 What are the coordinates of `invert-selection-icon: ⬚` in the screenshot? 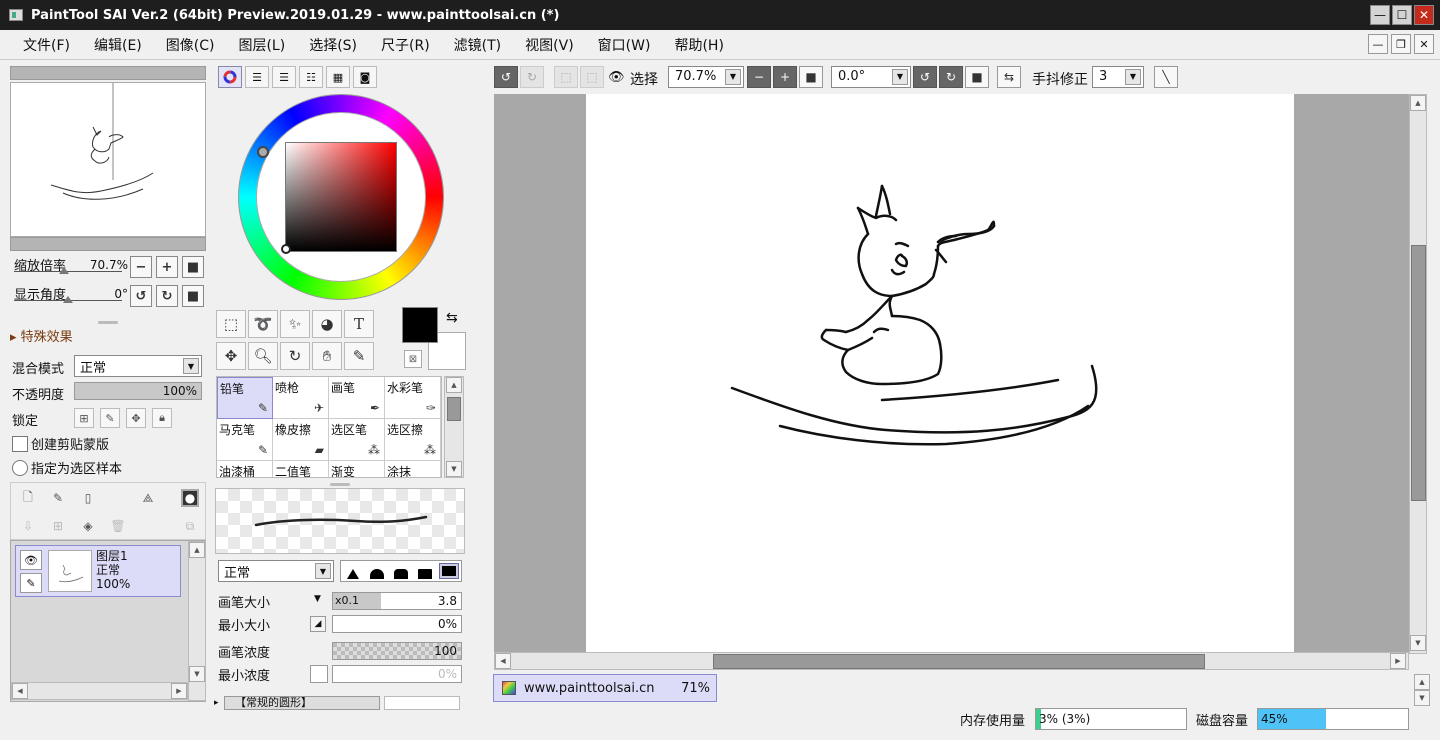 It's located at (592, 77).